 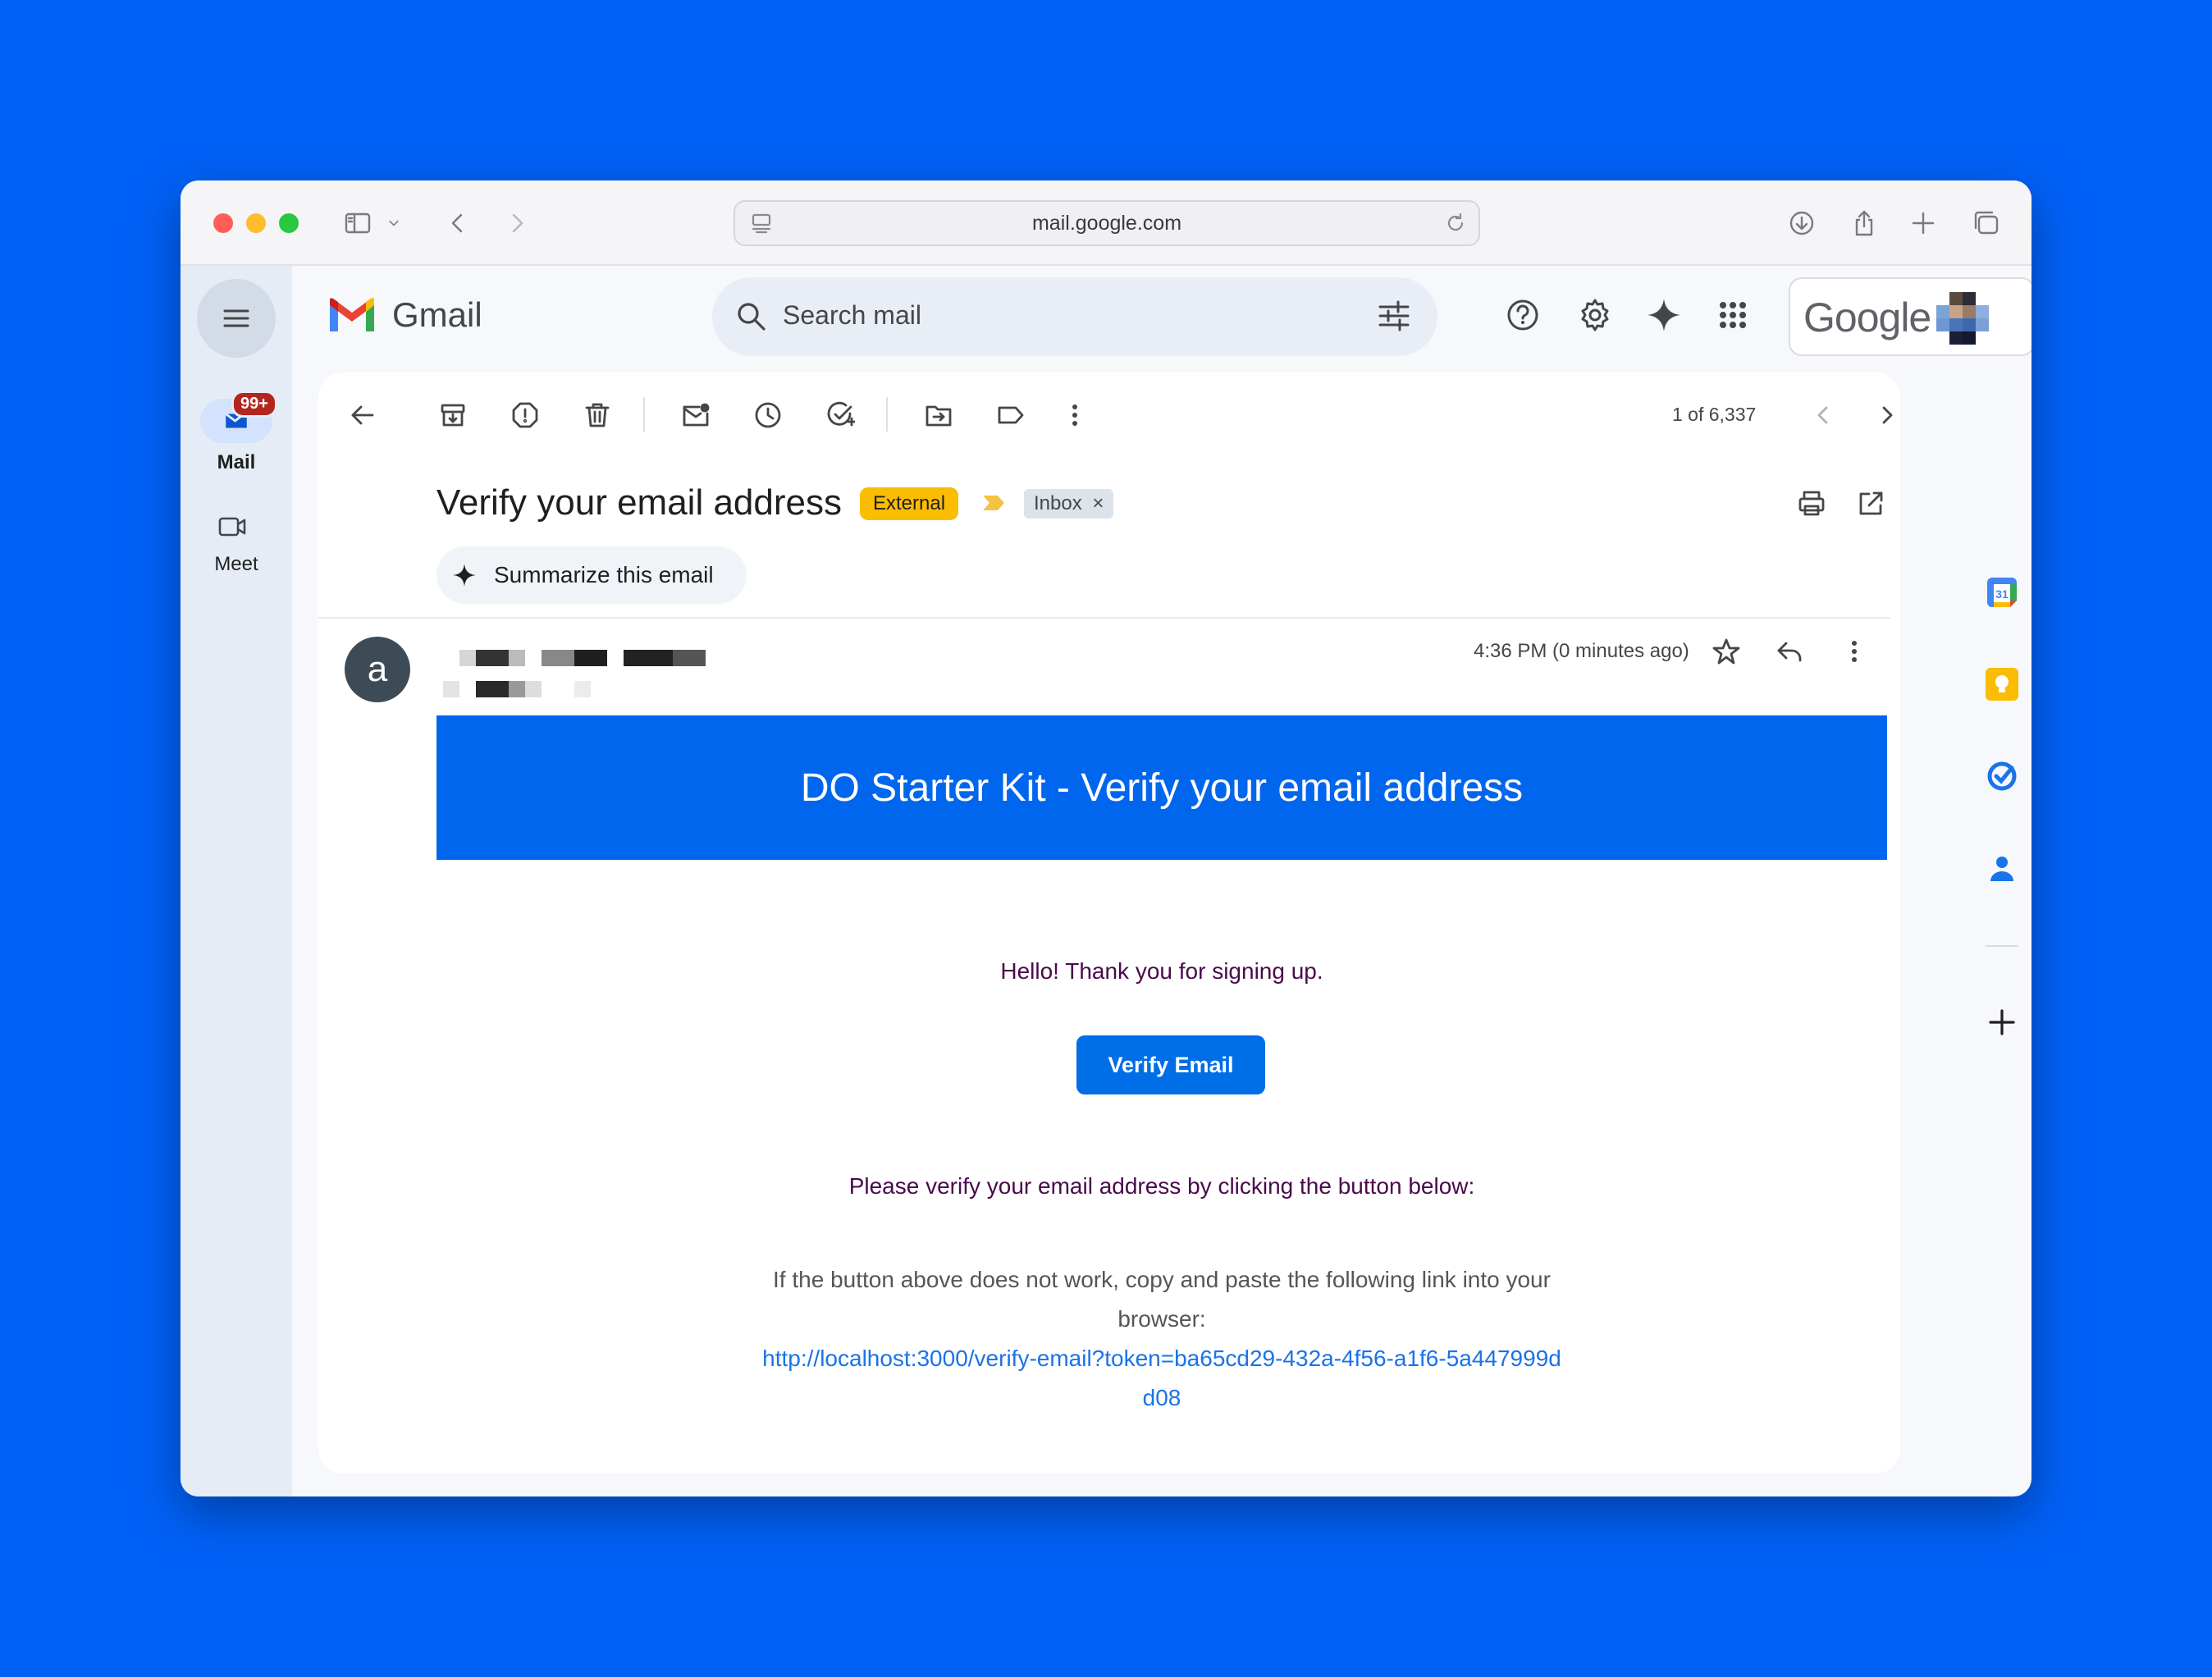 What do you see at coordinates (1714, 415) in the screenshot?
I see `message-pager: 1 of 6,337` at bounding box center [1714, 415].